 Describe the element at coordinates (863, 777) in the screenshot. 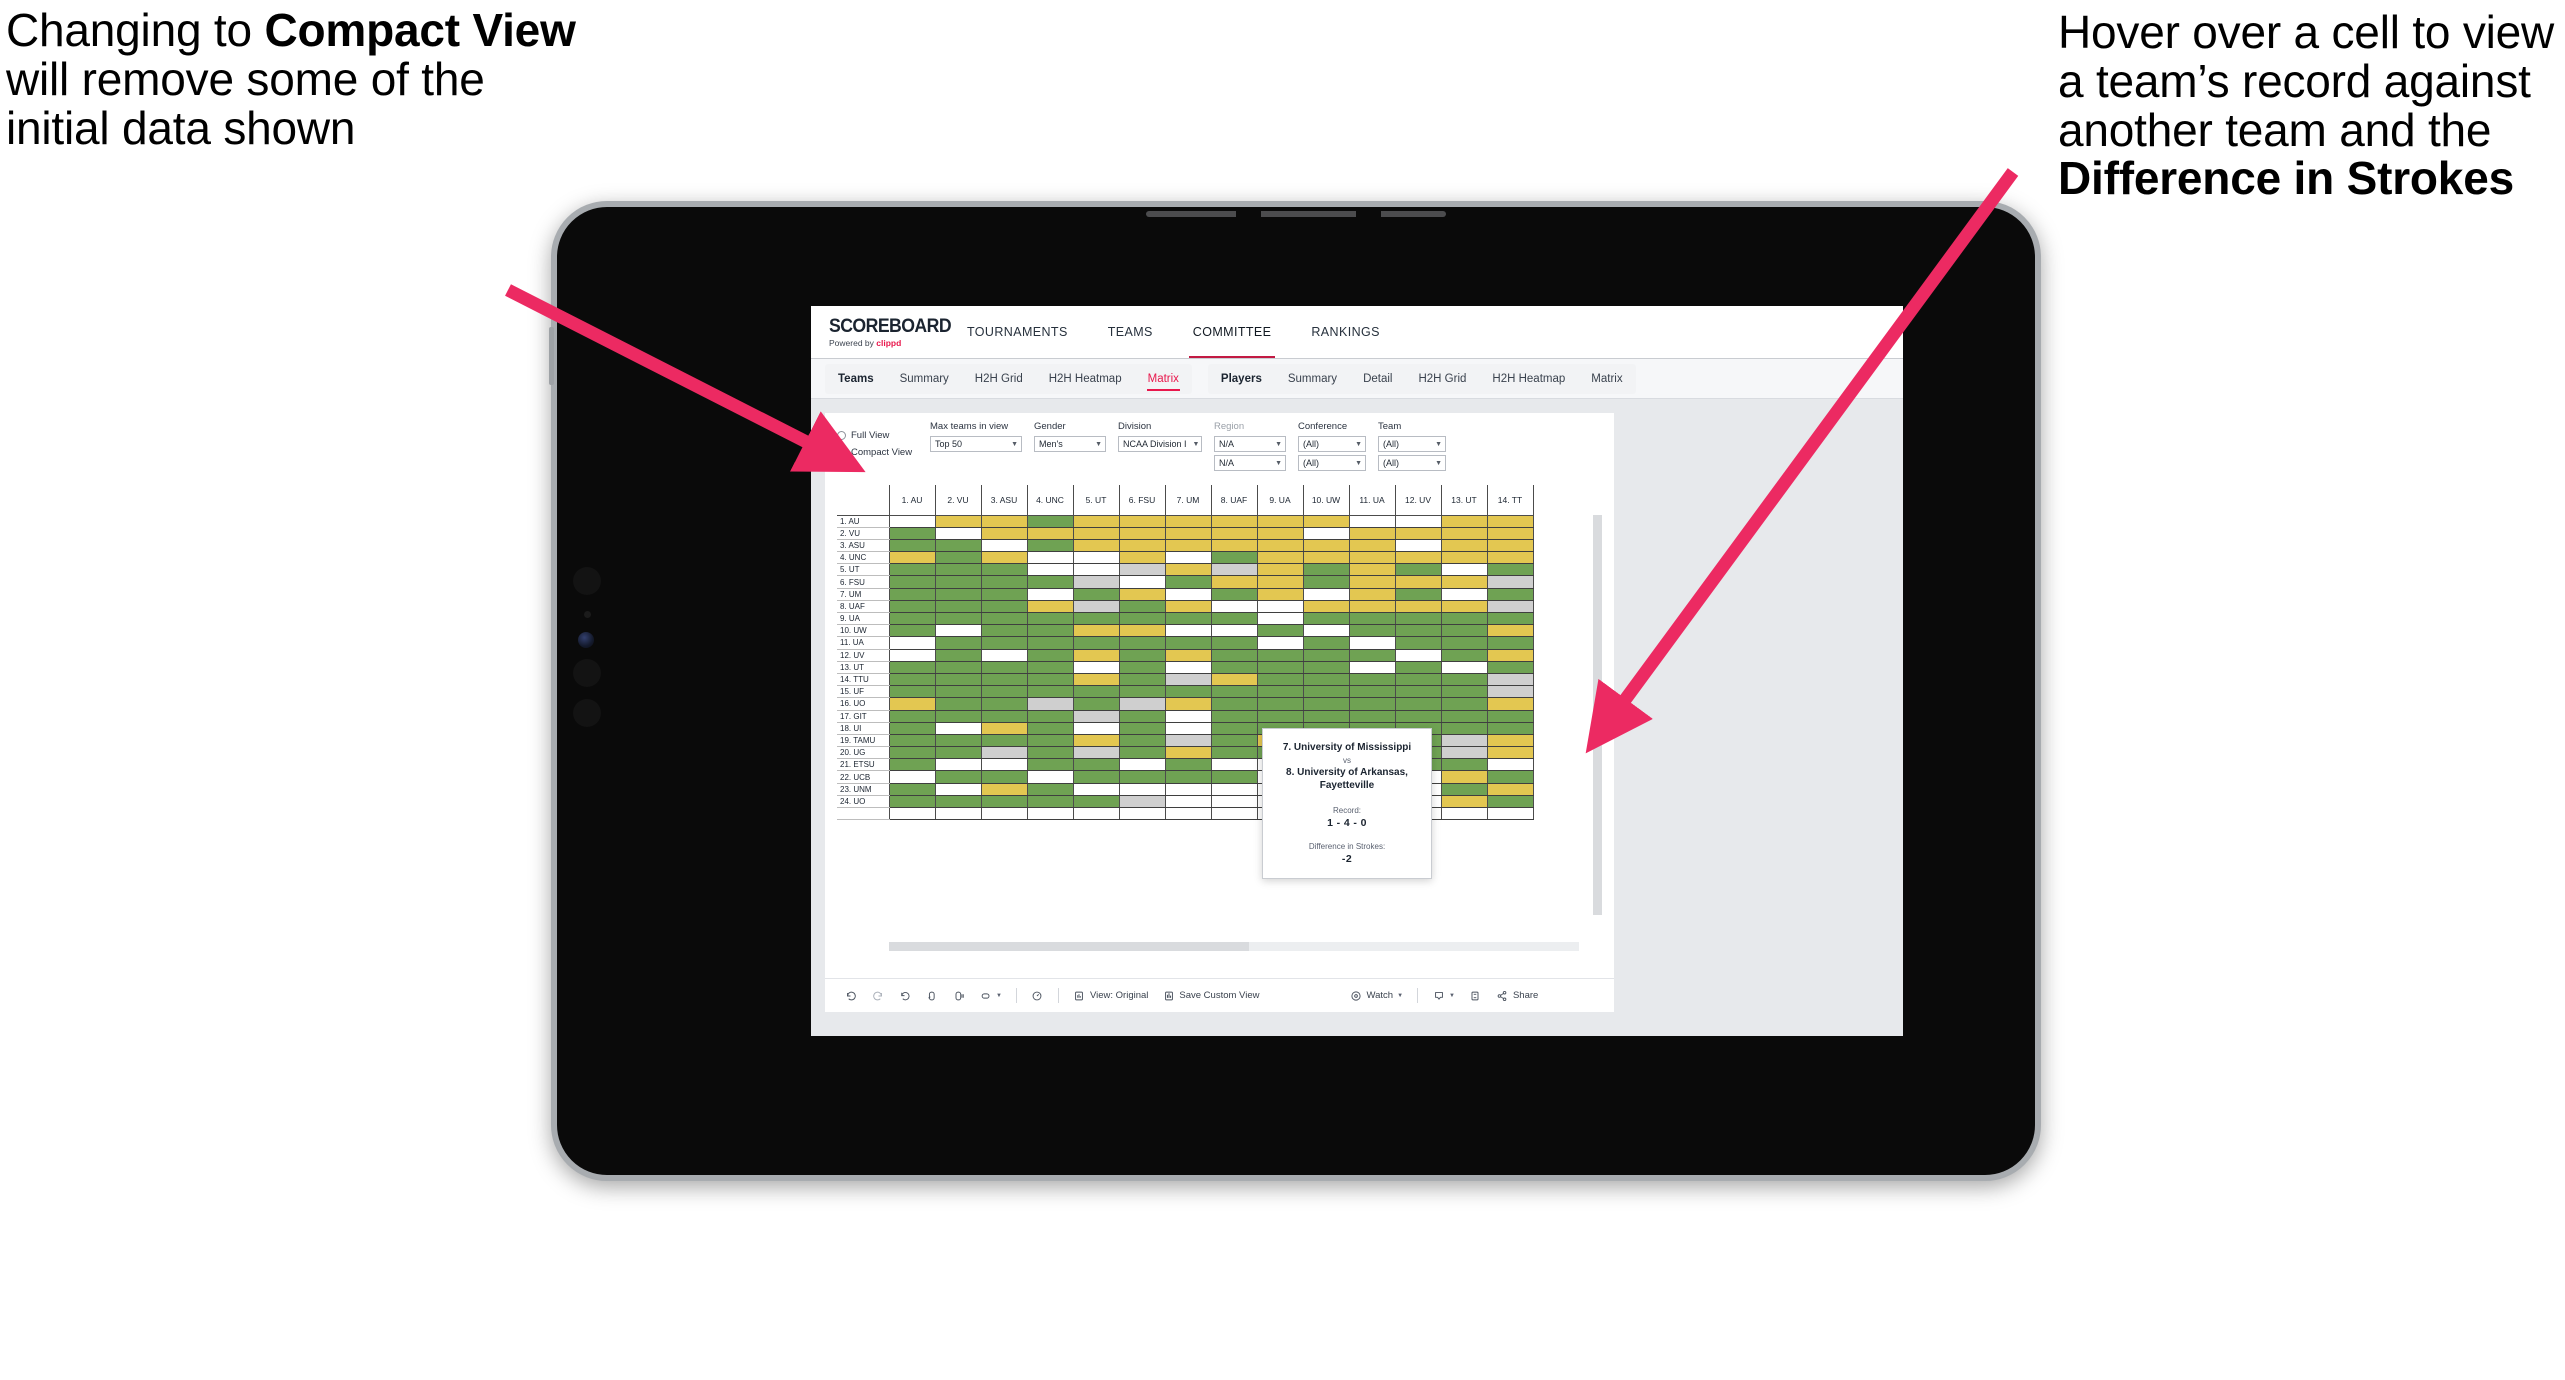

I see `matrix-row-header: 22. UCB` at that location.